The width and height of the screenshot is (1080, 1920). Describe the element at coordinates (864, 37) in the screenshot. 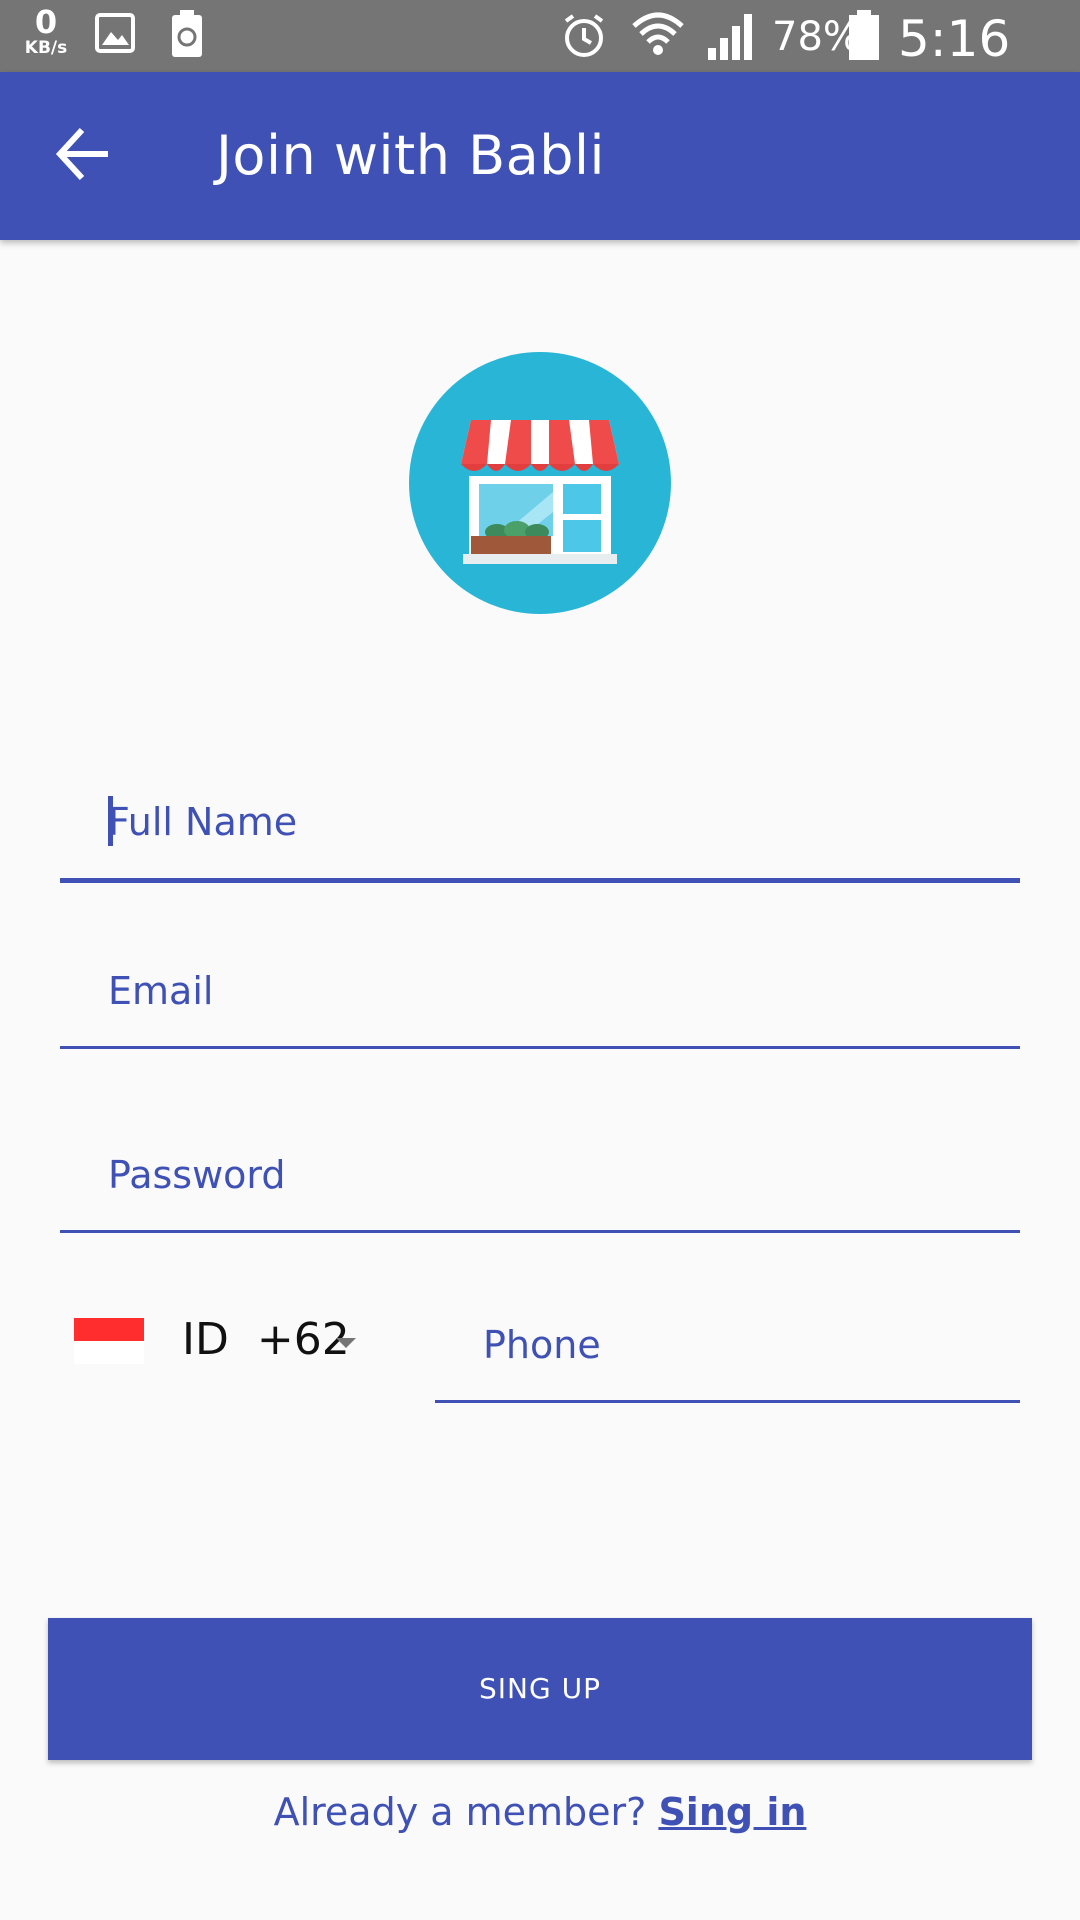

I see `battery-icon` at that location.